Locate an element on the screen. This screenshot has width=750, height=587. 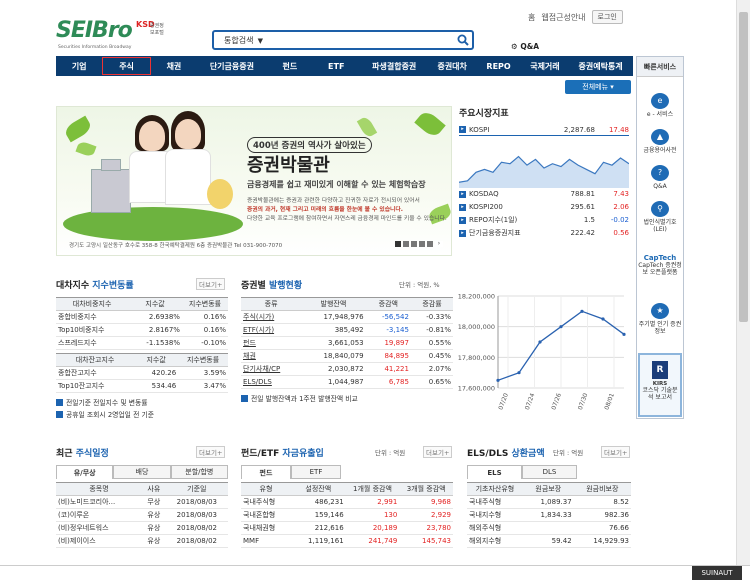
search-icon is located at coordinates (463, 40).